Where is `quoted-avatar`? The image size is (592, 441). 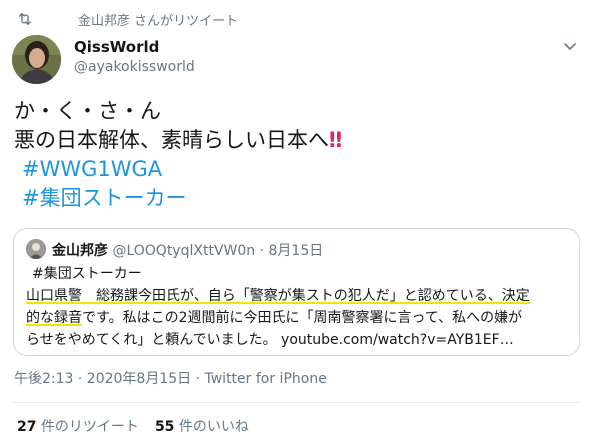 quoted-avatar is located at coordinates (36, 249).